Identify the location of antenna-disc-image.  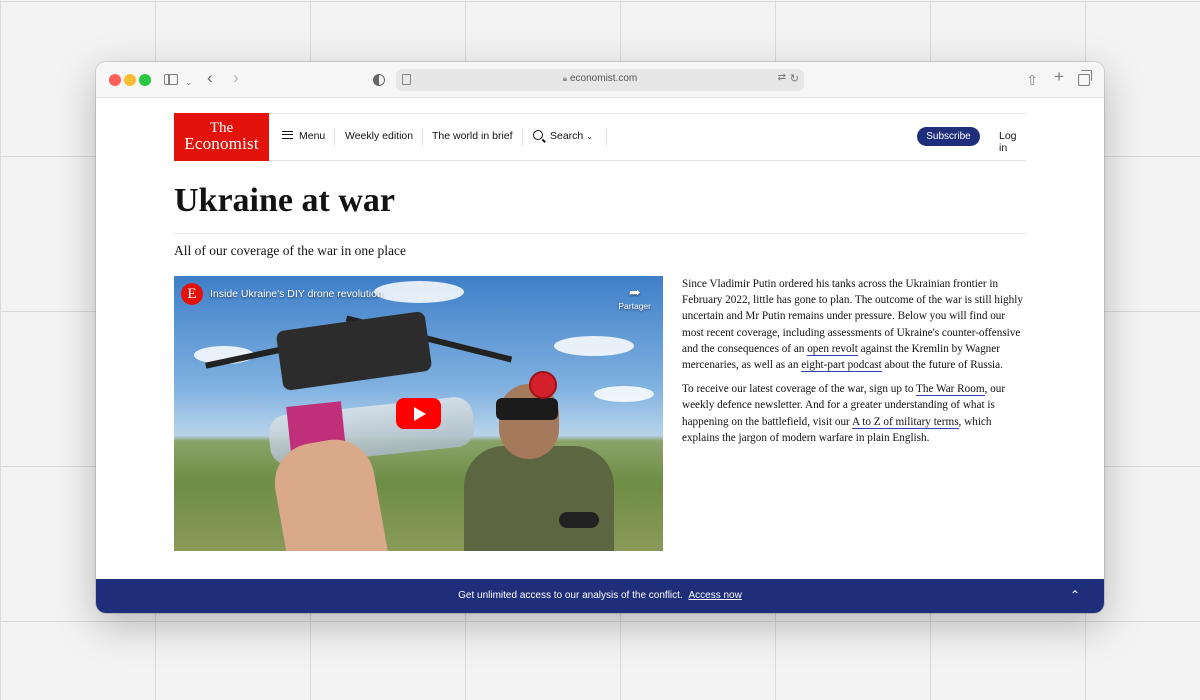
(543, 385).